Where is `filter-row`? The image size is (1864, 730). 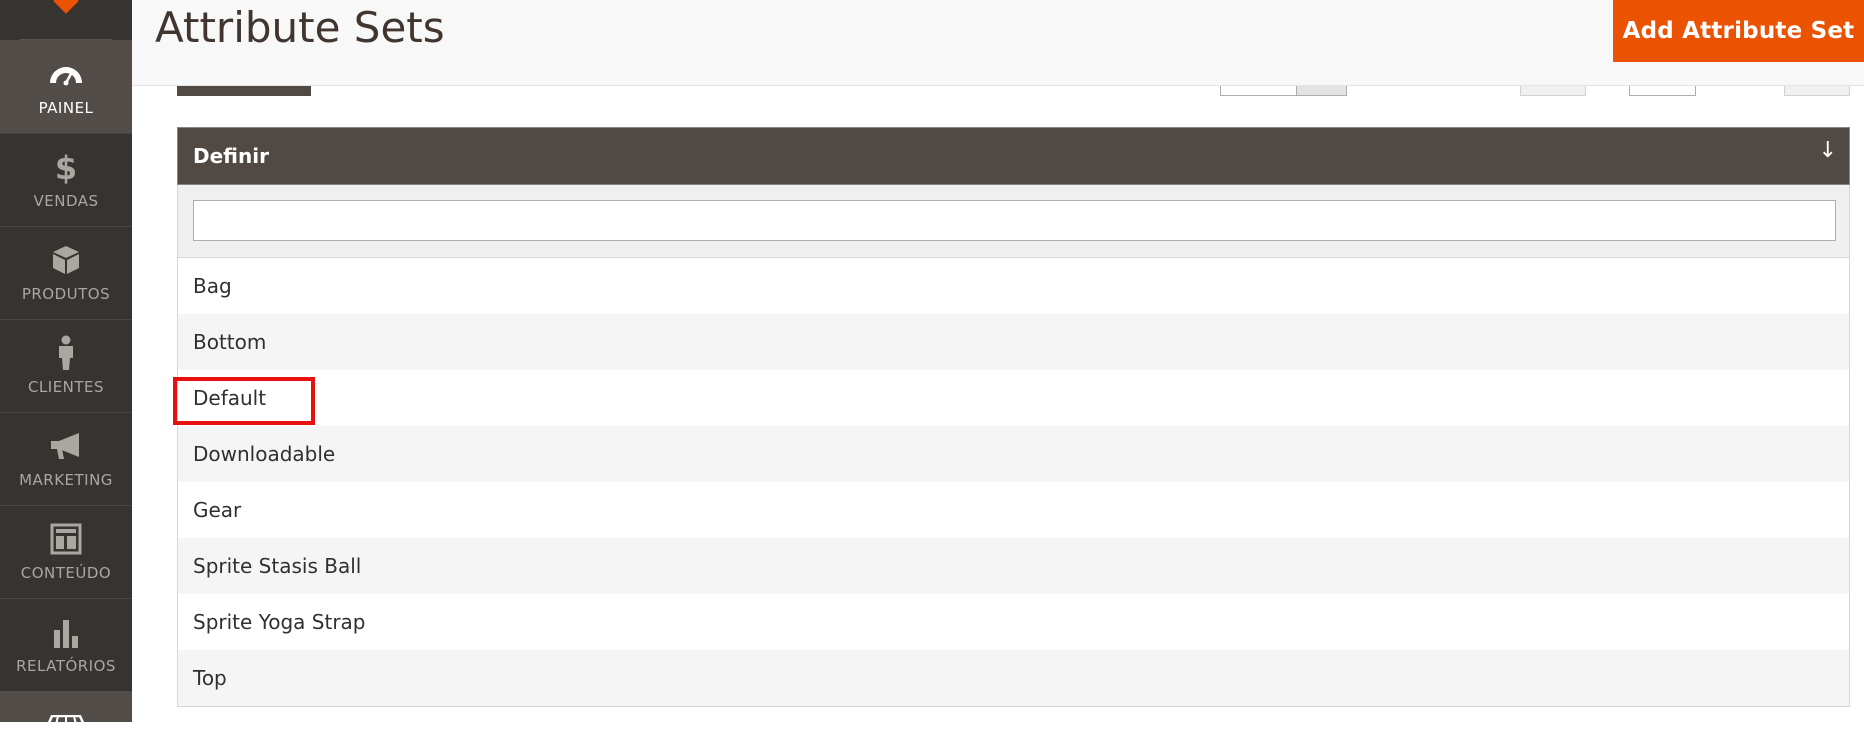 filter-row is located at coordinates (1013, 221).